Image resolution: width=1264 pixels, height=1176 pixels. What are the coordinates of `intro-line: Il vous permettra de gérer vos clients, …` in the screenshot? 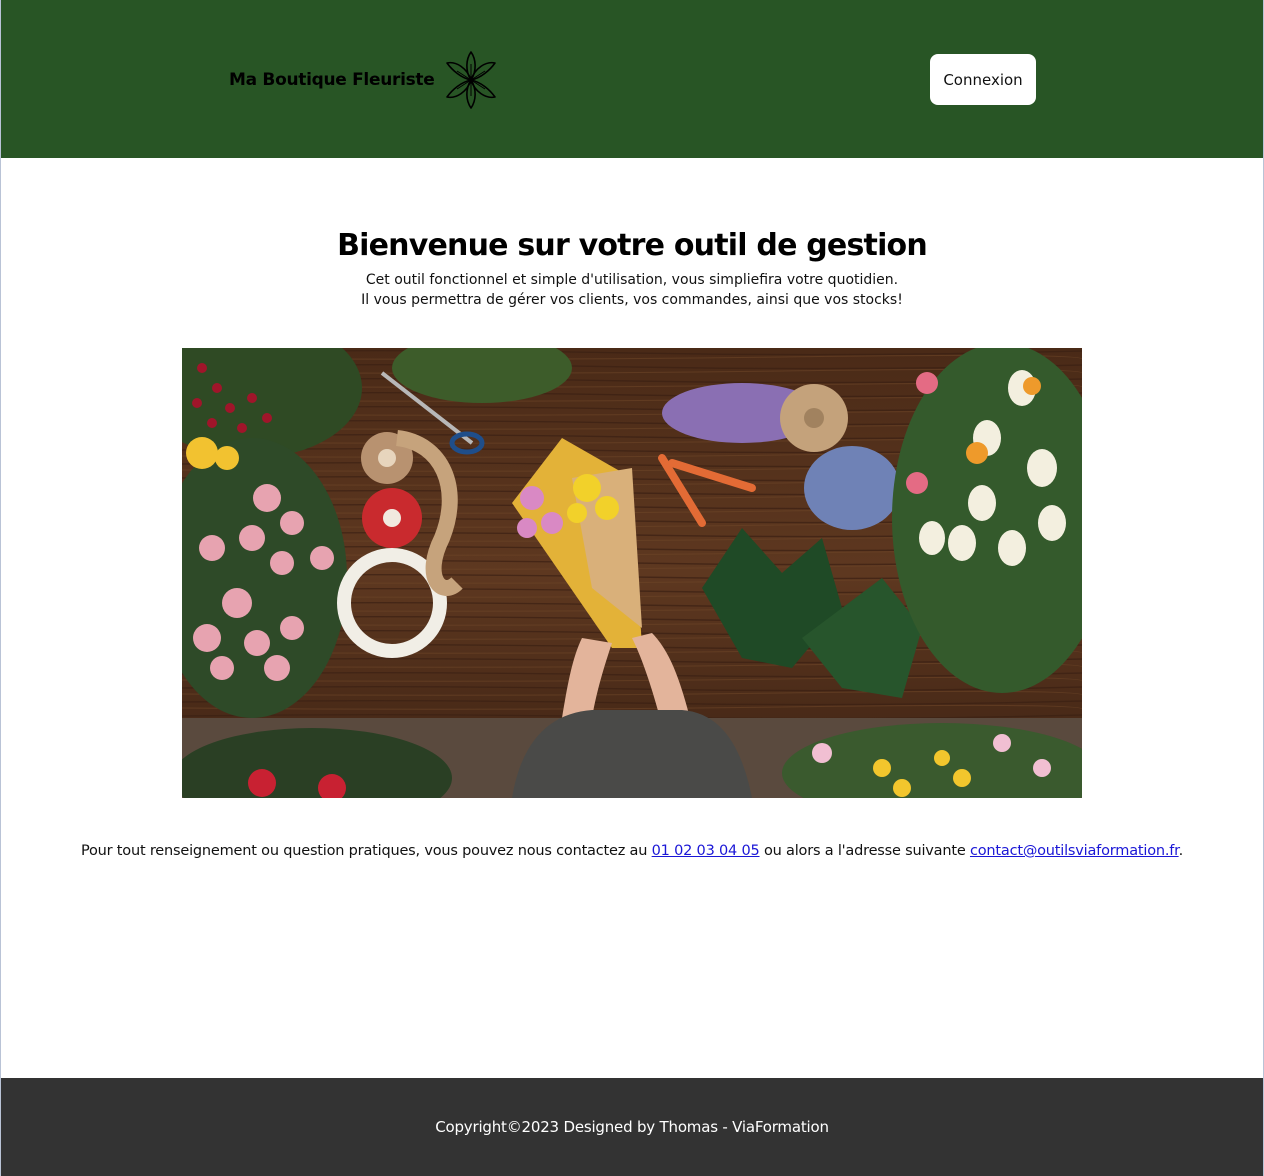 It's located at (632, 300).